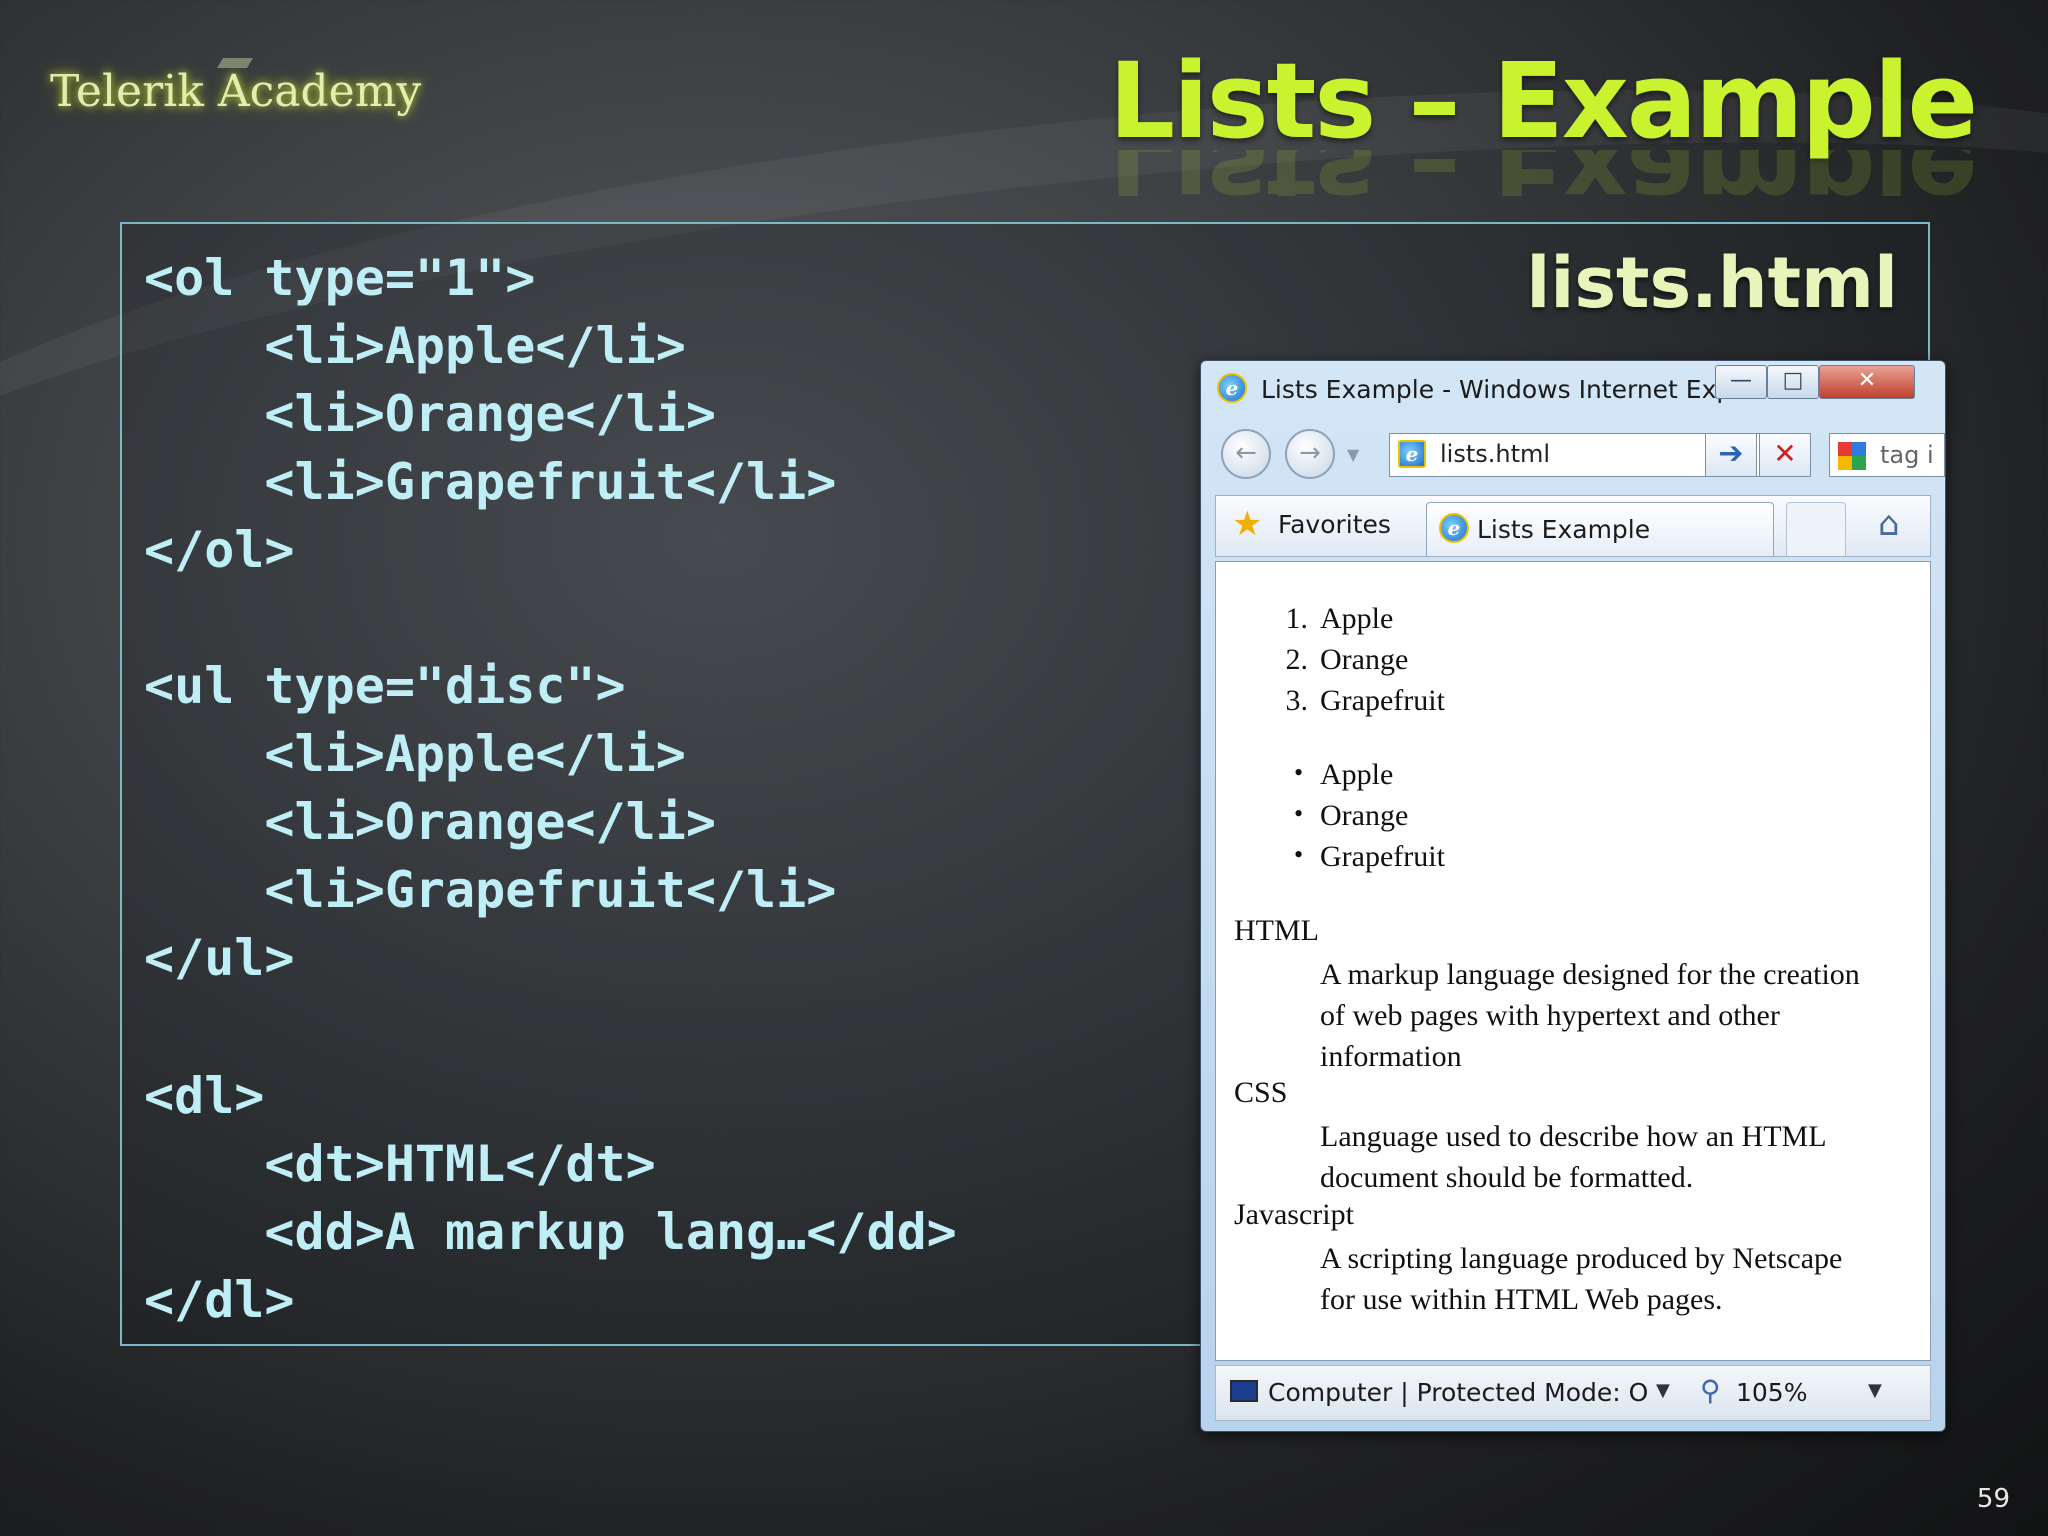 The height and width of the screenshot is (1536, 2048). I want to click on code-line: <ol type="1">, so click(340, 278).